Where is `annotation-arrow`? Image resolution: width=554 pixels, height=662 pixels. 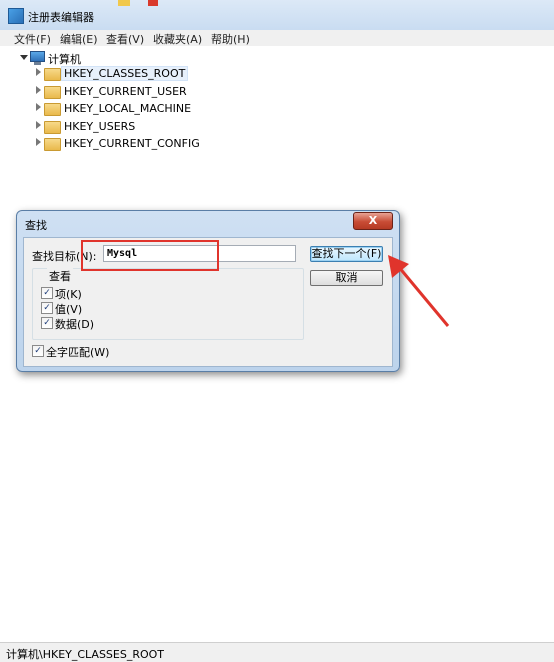
annotation-arrow is located at coordinates (419, 291).